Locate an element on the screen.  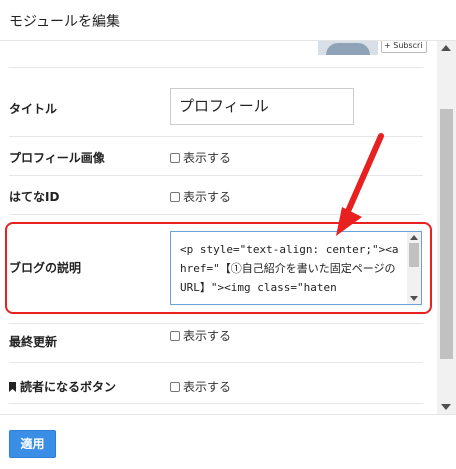
dialog-footer: 適用 is located at coordinates (228, 441).